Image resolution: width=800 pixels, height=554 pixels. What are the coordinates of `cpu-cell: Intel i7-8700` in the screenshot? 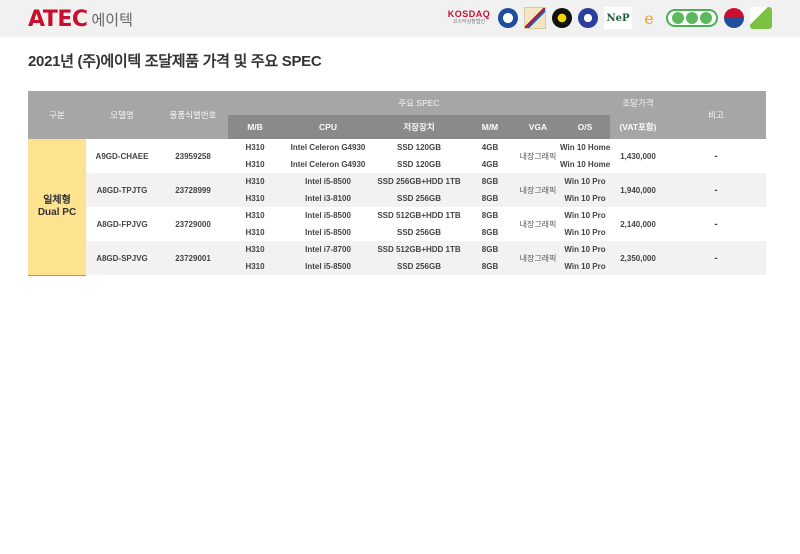 It's located at (328, 249).